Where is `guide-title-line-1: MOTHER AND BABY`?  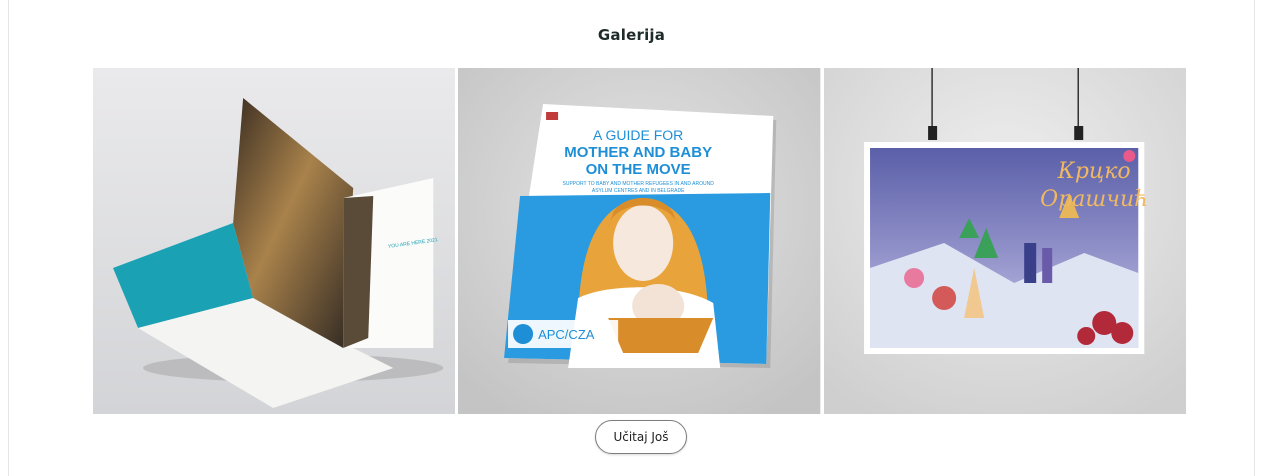 guide-title-line-1: MOTHER AND BABY is located at coordinates (639, 152).